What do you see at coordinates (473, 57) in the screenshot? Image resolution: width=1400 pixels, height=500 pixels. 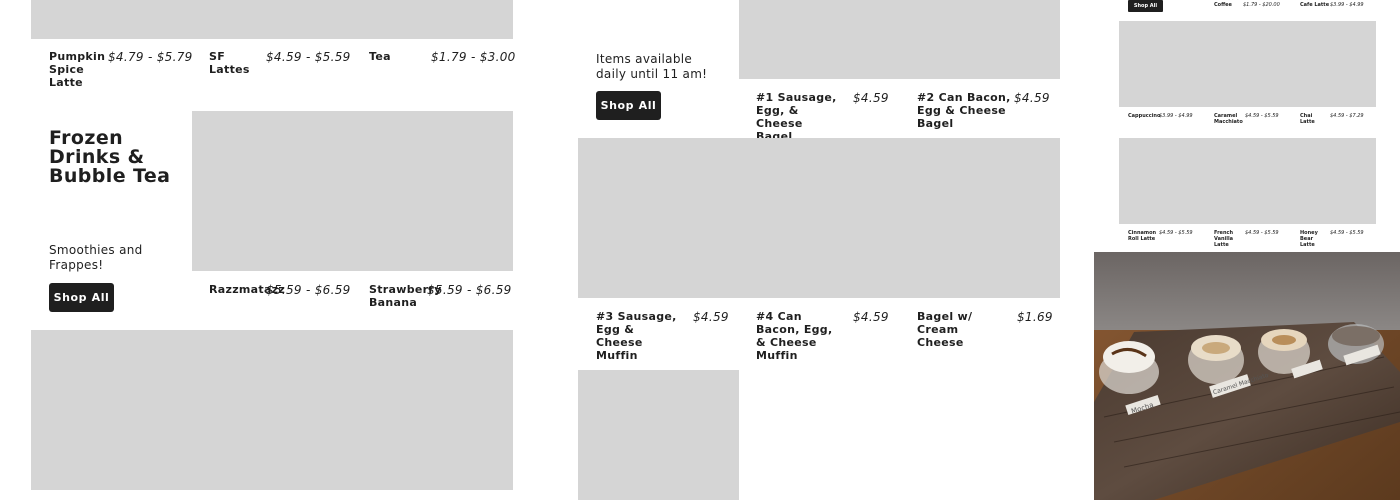 I see `product-price: $1.79 - $3.00` at bounding box center [473, 57].